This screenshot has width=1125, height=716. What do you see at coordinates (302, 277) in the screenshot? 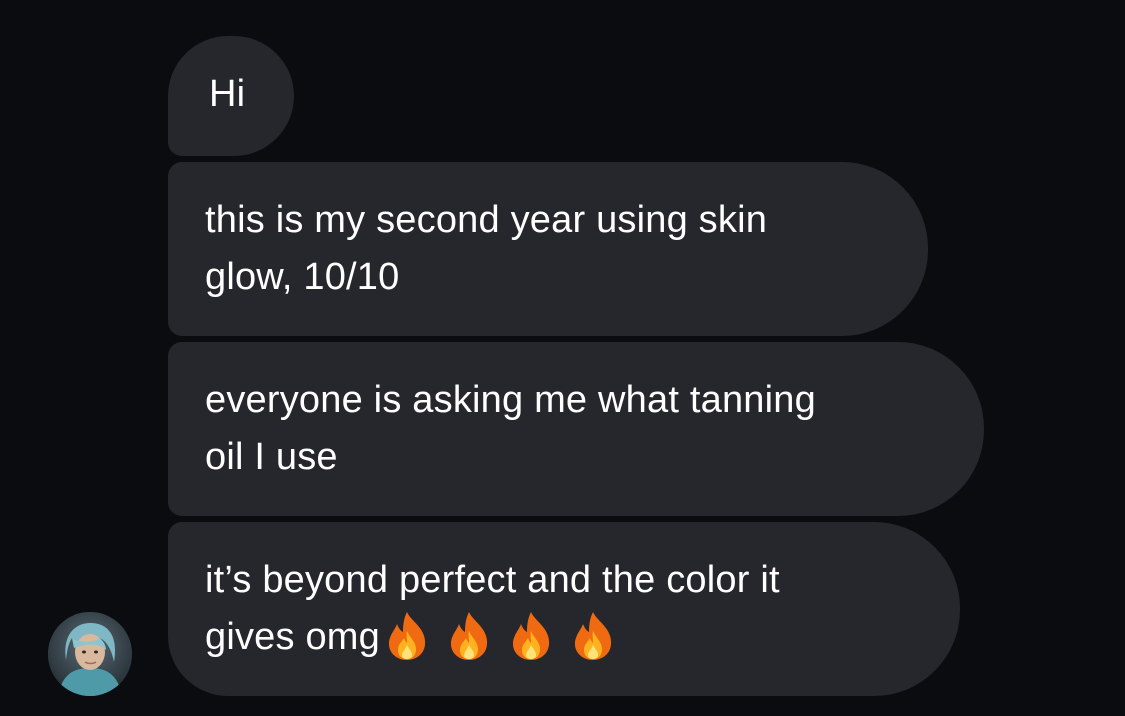
I see `message-text: glow, 10/10` at bounding box center [302, 277].